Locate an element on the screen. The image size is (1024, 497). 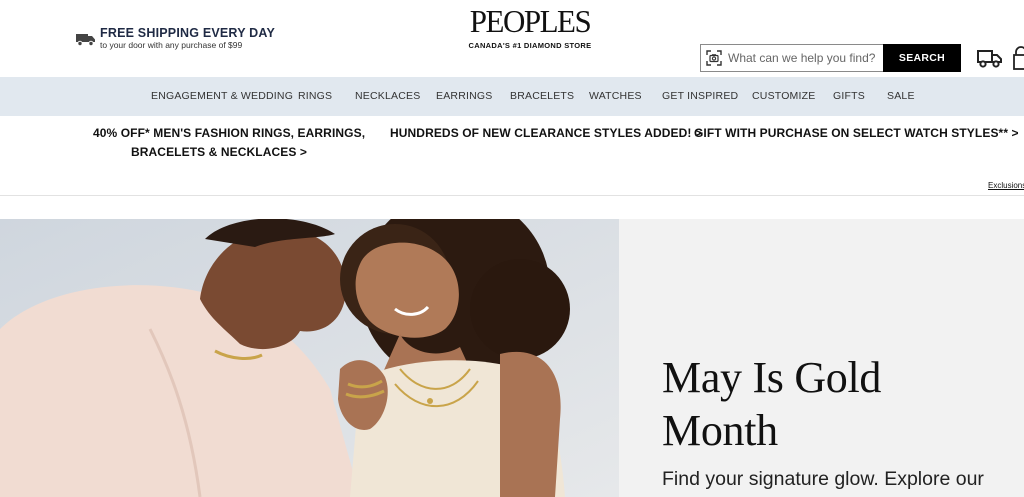
camera-scan-icon is located at coordinates (714, 58).